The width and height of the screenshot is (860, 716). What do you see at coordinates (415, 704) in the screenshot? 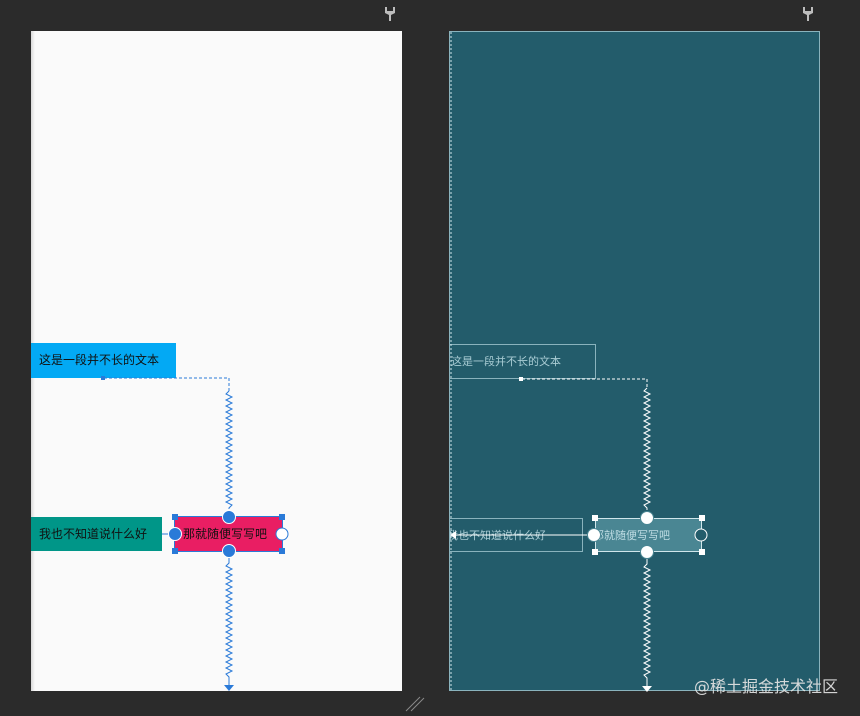
I see `resize-handle-icon` at bounding box center [415, 704].